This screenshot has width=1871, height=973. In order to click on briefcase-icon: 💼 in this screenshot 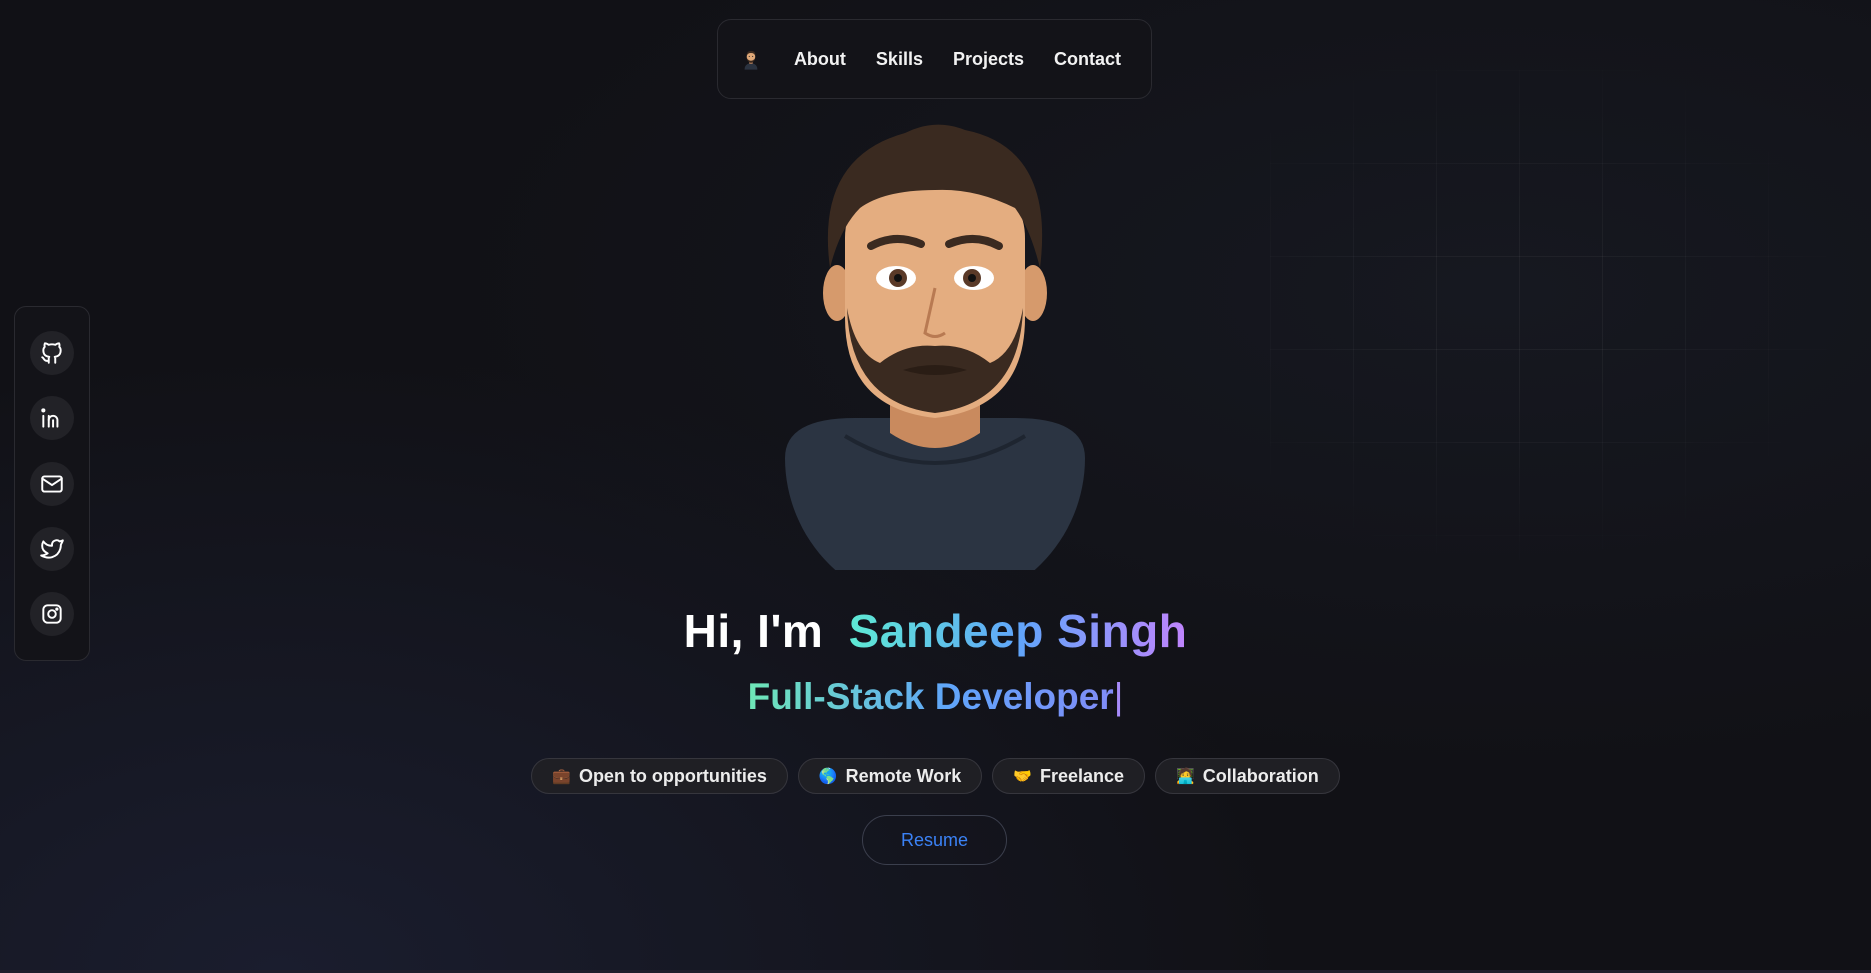, I will do `click(561, 776)`.